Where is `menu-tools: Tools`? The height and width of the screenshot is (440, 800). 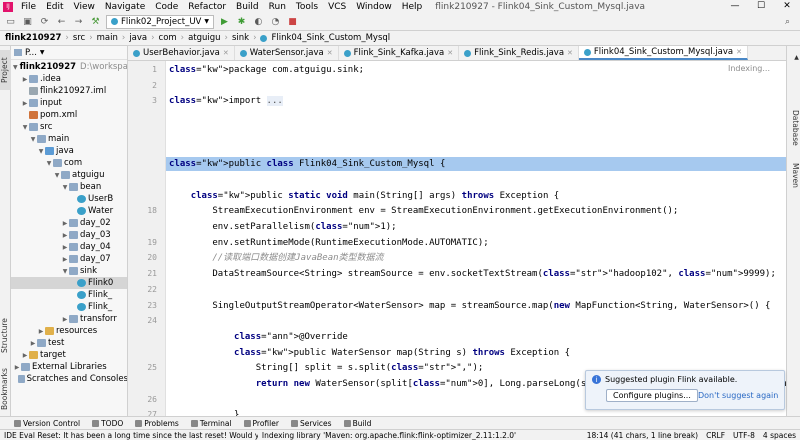 menu-tools: Tools is located at coordinates (307, 7).